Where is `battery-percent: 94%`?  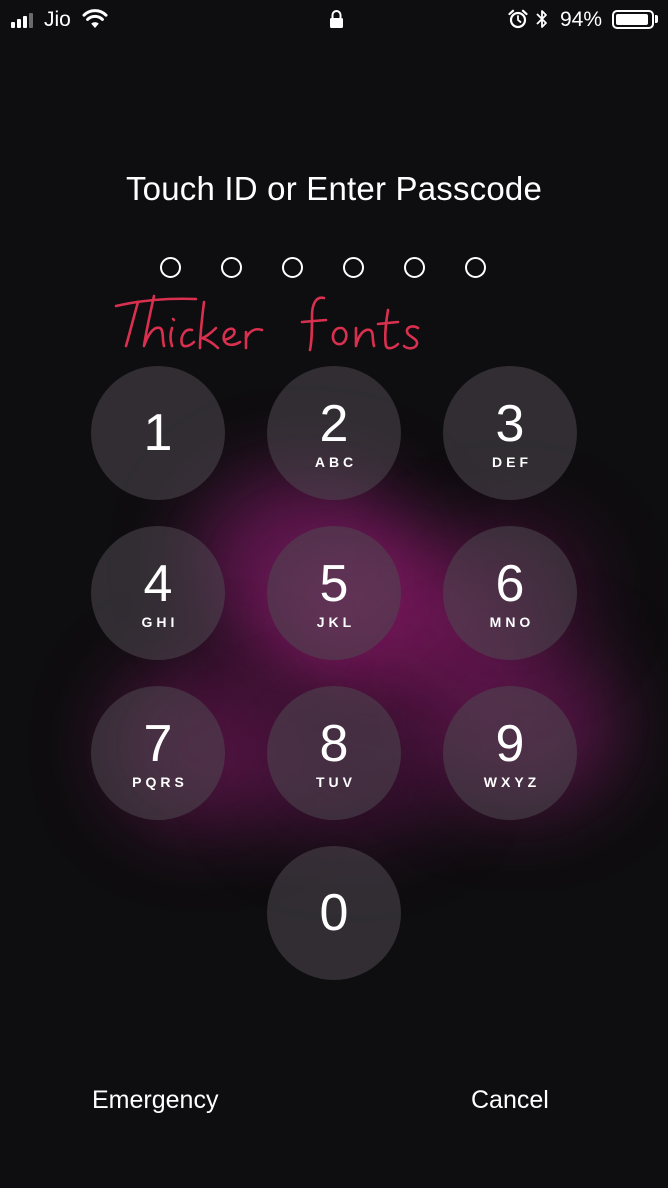
battery-percent: 94% is located at coordinates (581, 19).